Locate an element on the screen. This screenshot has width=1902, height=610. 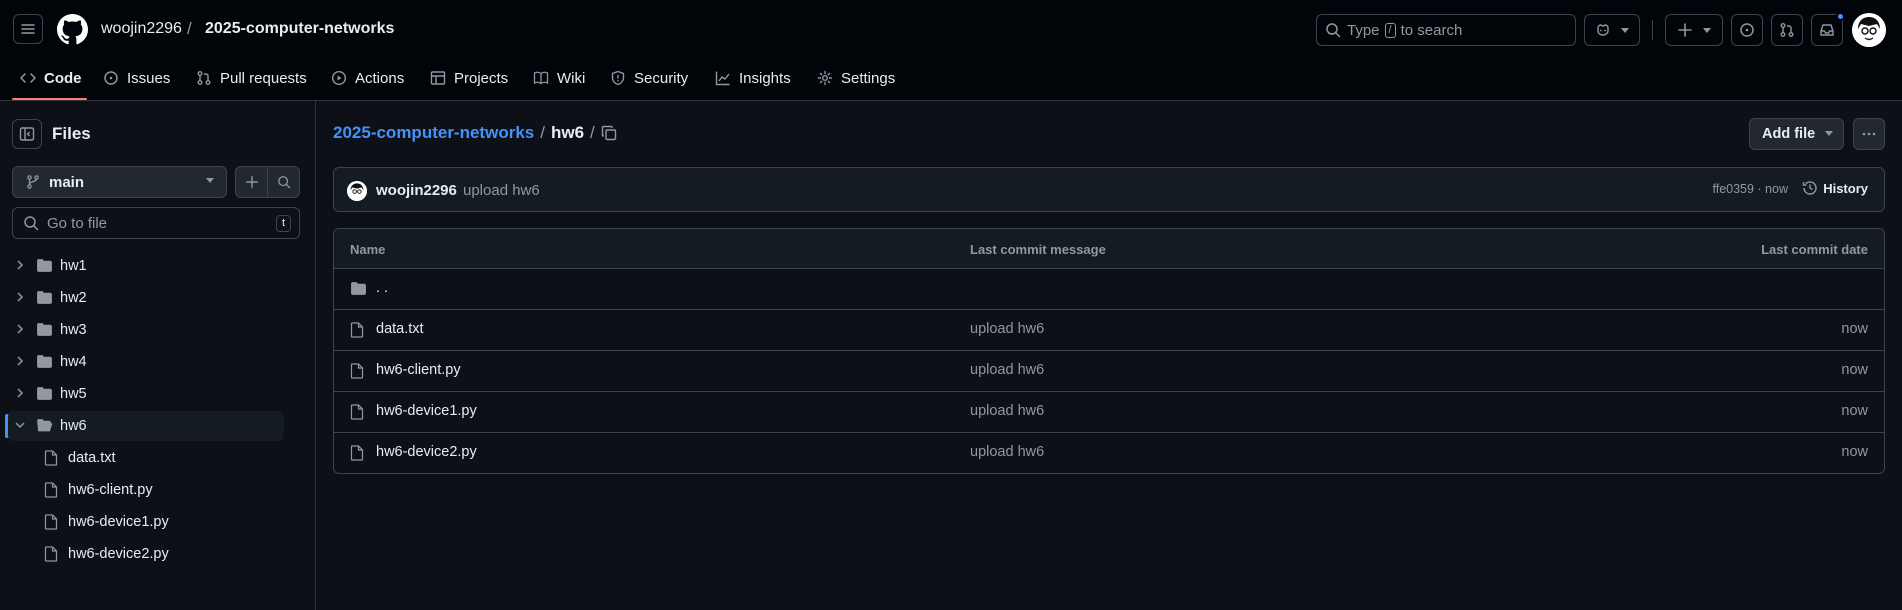
commit-author-avatar is located at coordinates (357, 191).